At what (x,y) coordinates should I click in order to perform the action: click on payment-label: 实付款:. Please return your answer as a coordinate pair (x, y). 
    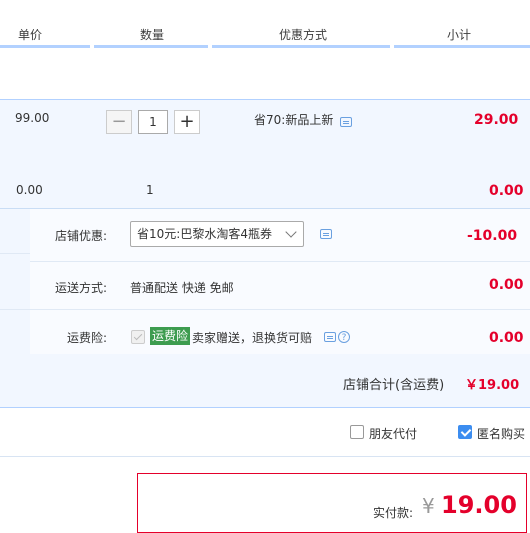
    Looking at the image, I should click on (393, 513).